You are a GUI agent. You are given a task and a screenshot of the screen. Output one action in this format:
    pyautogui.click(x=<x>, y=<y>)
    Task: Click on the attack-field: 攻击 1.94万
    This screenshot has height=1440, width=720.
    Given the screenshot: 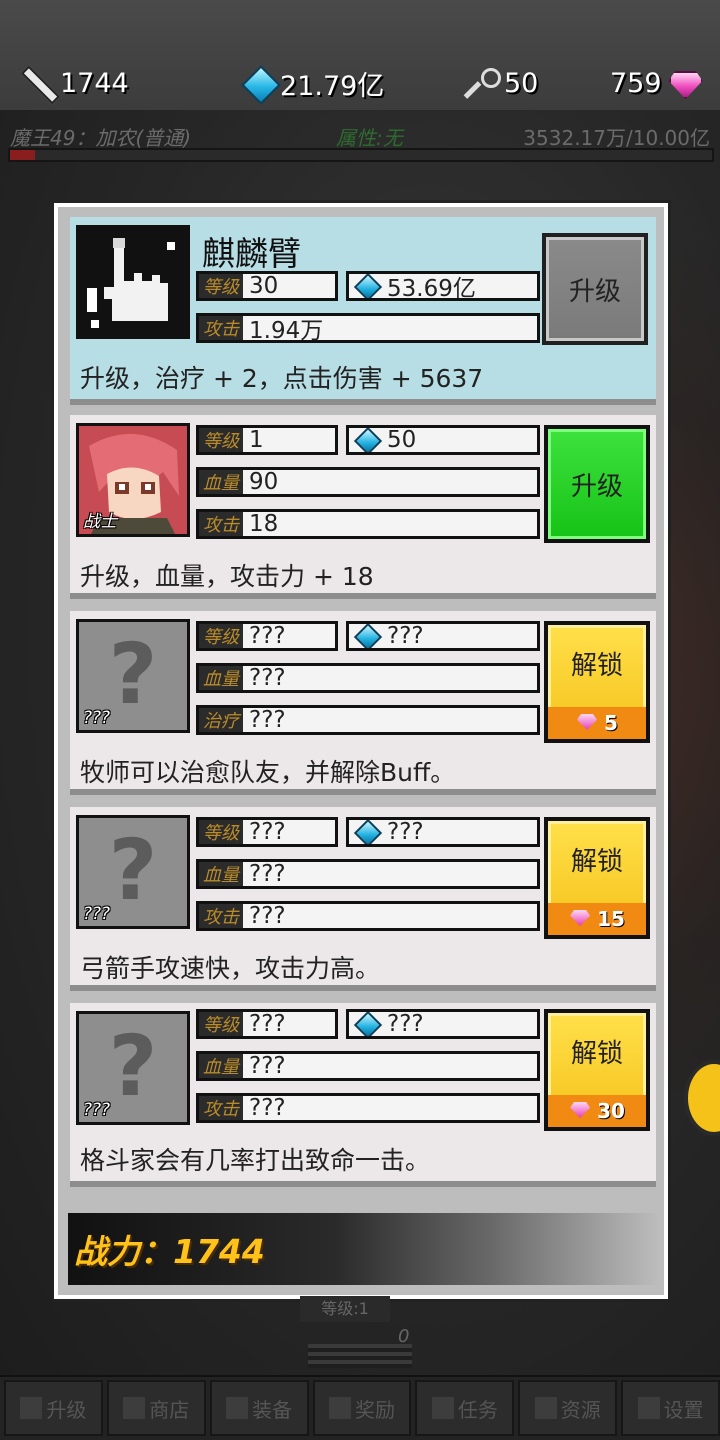 What is the action you would take?
    pyautogui.click(x=368, y=328)
    